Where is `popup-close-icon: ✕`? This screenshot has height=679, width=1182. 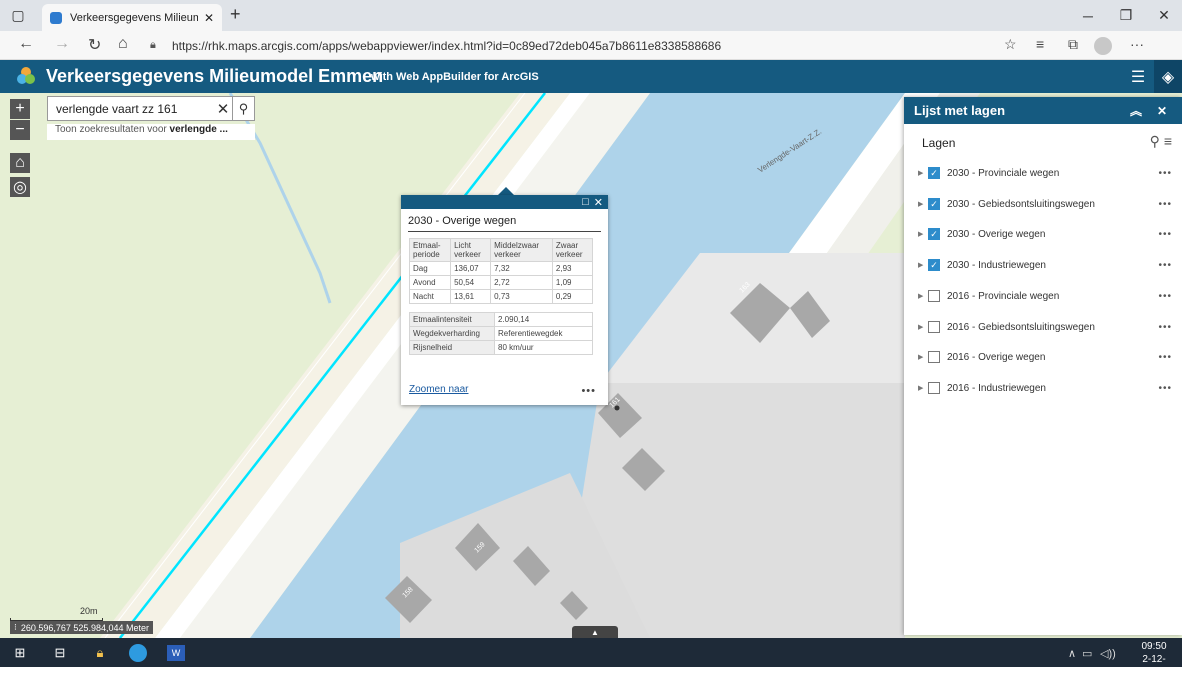
popup-close-icon: ✕ is located at coordinates (598, 202).